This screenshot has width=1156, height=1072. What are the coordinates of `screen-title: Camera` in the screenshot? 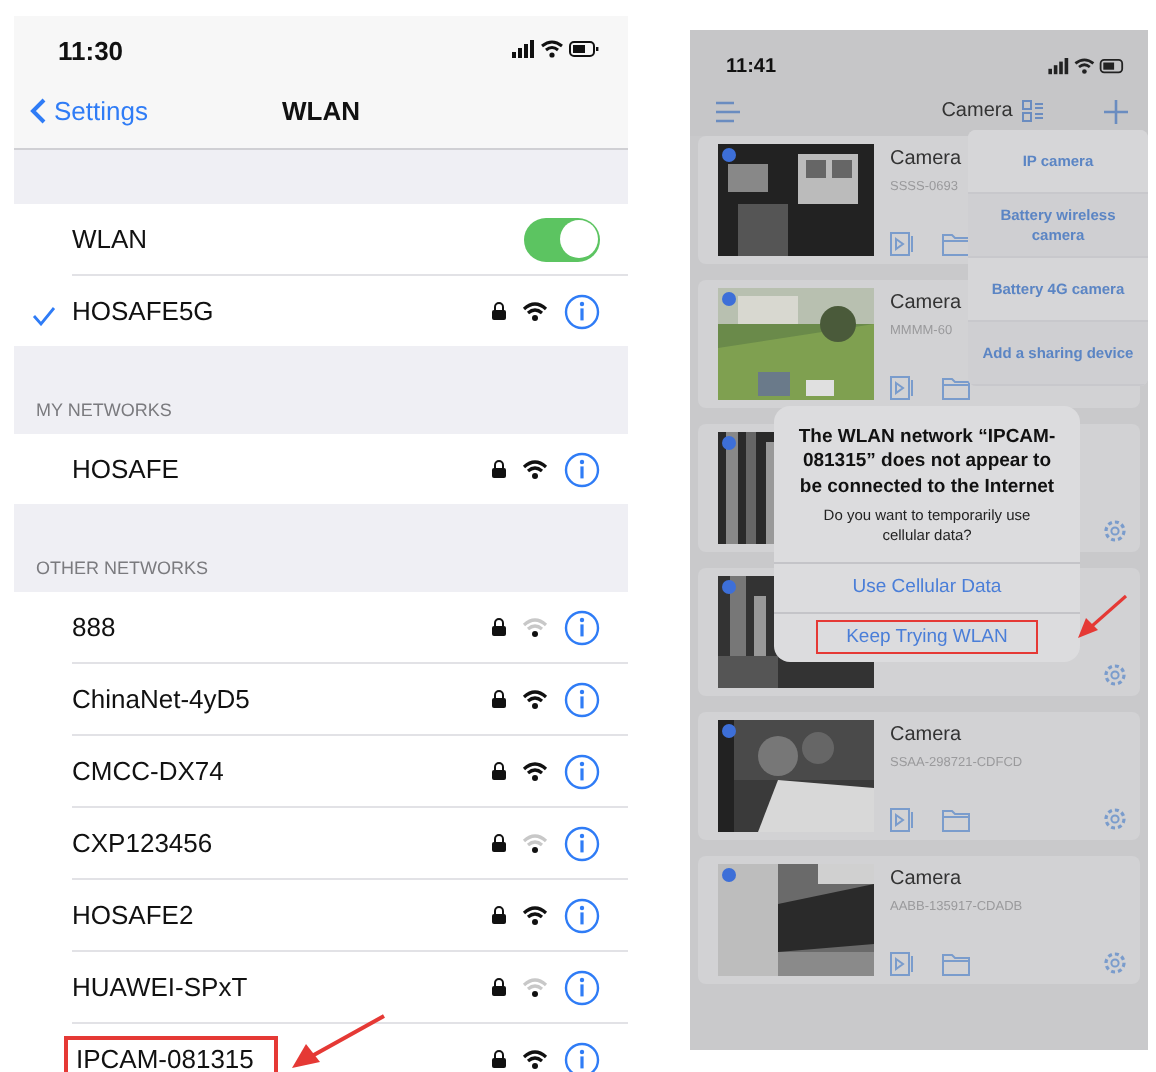 It's located at (977, 111).